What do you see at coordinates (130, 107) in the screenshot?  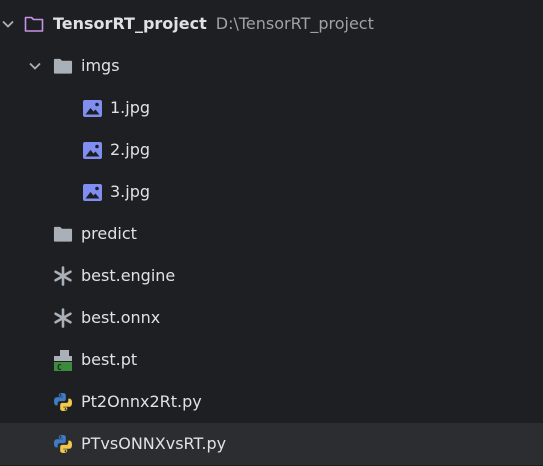 I see `tree-item-label: 1.jpg` at bounding box center [130, 107].